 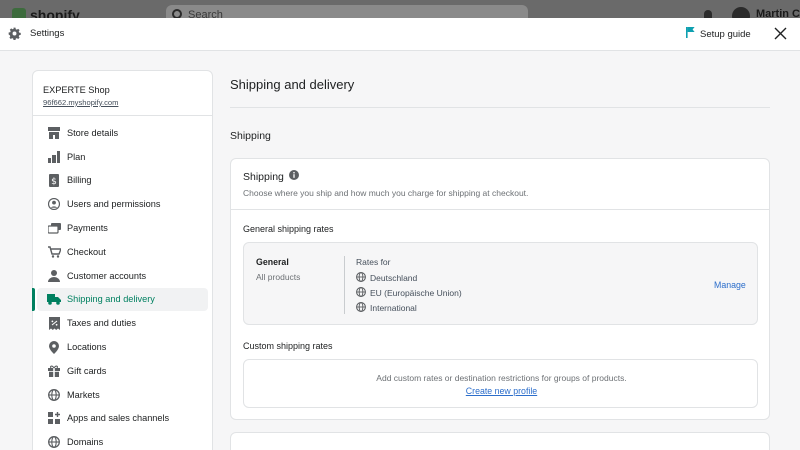 I want to click on sidebar-item-billing: $ Billing, so click(x=122, y=181).